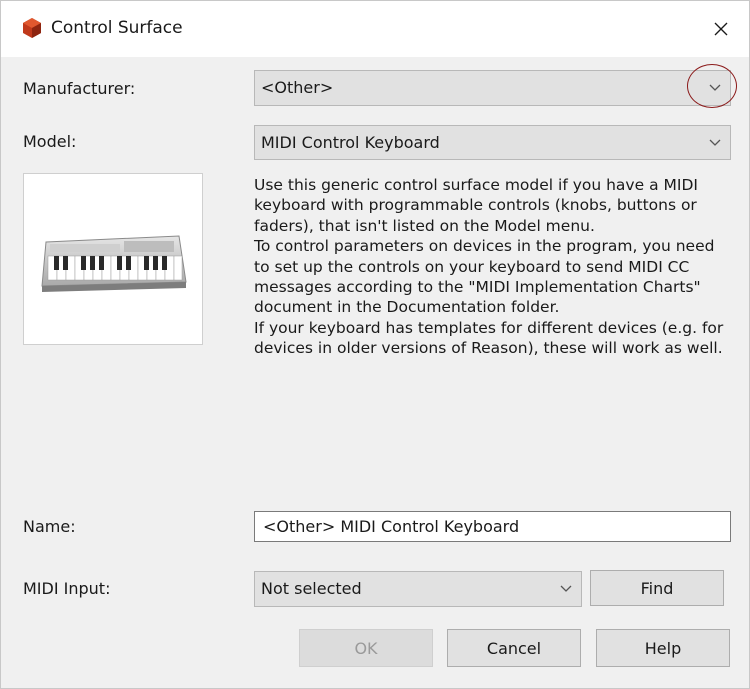  What do you see at coordinates (663, 648) in the screenshot?
I see `help-button: Help` at bounding box center [663, 648].